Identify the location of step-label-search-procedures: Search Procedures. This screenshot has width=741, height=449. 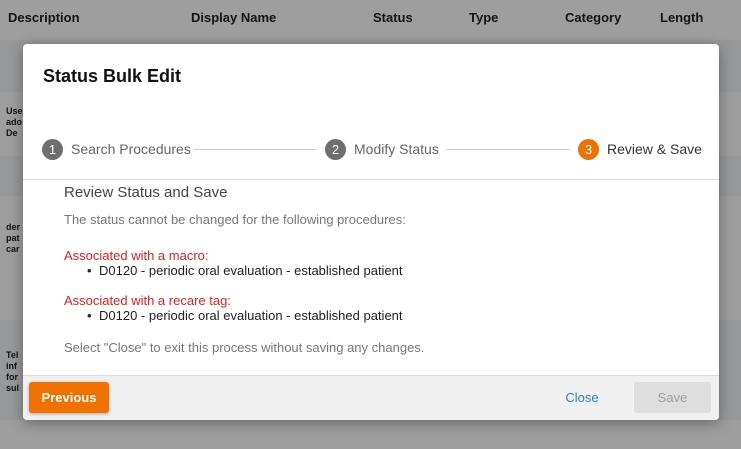
(131, 149).